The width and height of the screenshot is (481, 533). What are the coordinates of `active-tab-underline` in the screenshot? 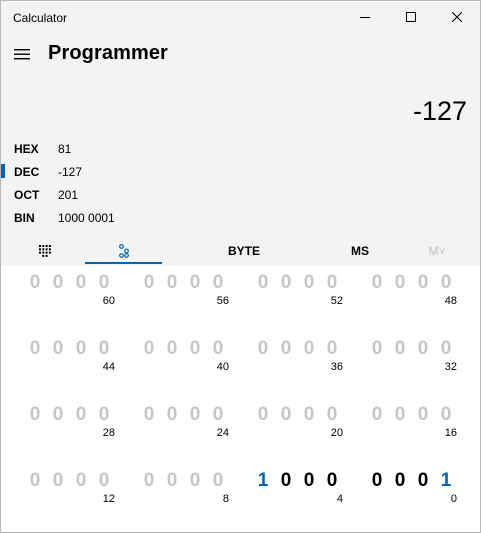 It's located at (123, 263).